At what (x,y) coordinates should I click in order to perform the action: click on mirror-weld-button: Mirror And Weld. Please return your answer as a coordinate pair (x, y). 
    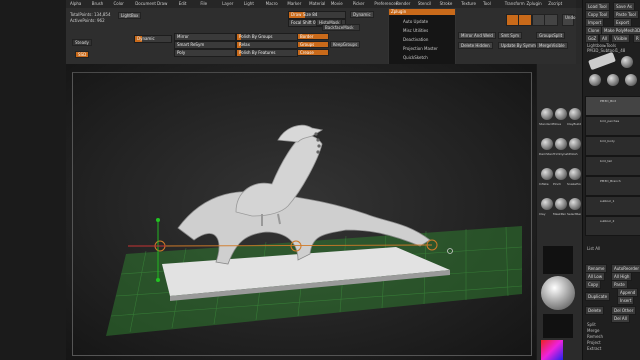
    Looking at the image, I should click on (477, 35).